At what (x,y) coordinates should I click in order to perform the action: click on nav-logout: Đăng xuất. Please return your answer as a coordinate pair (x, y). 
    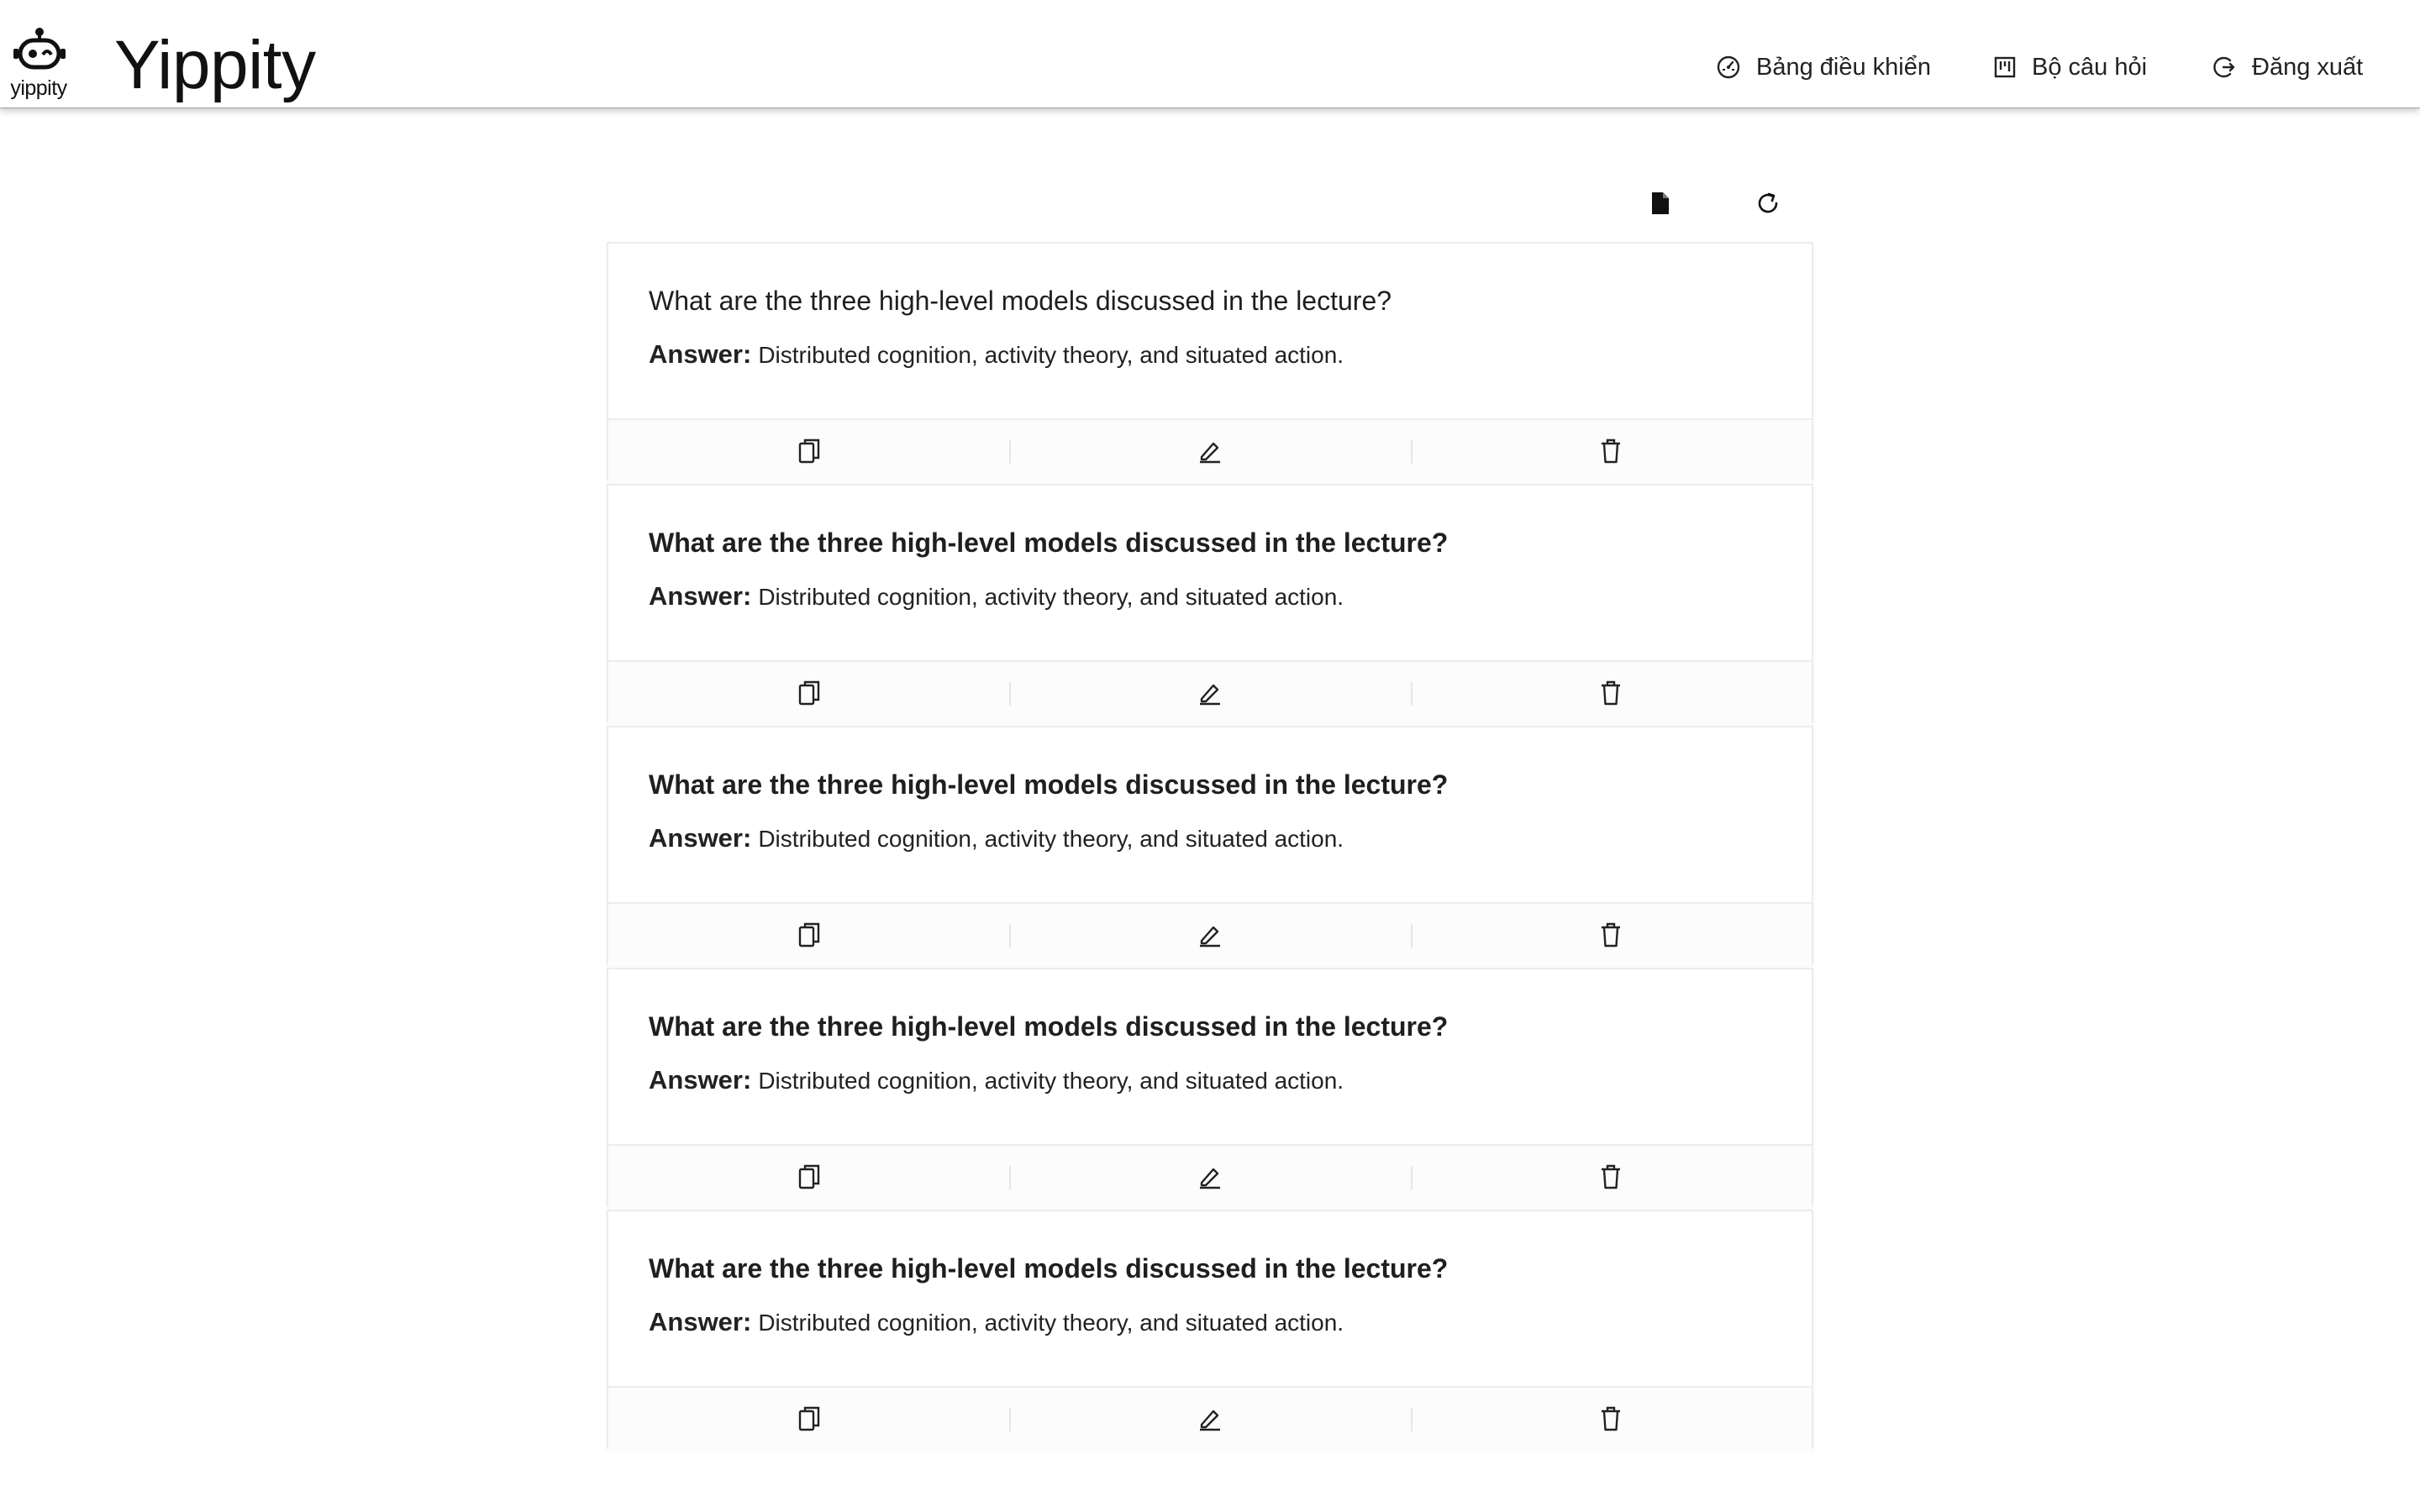
    Looking at the image, I should click on (2287, 67).